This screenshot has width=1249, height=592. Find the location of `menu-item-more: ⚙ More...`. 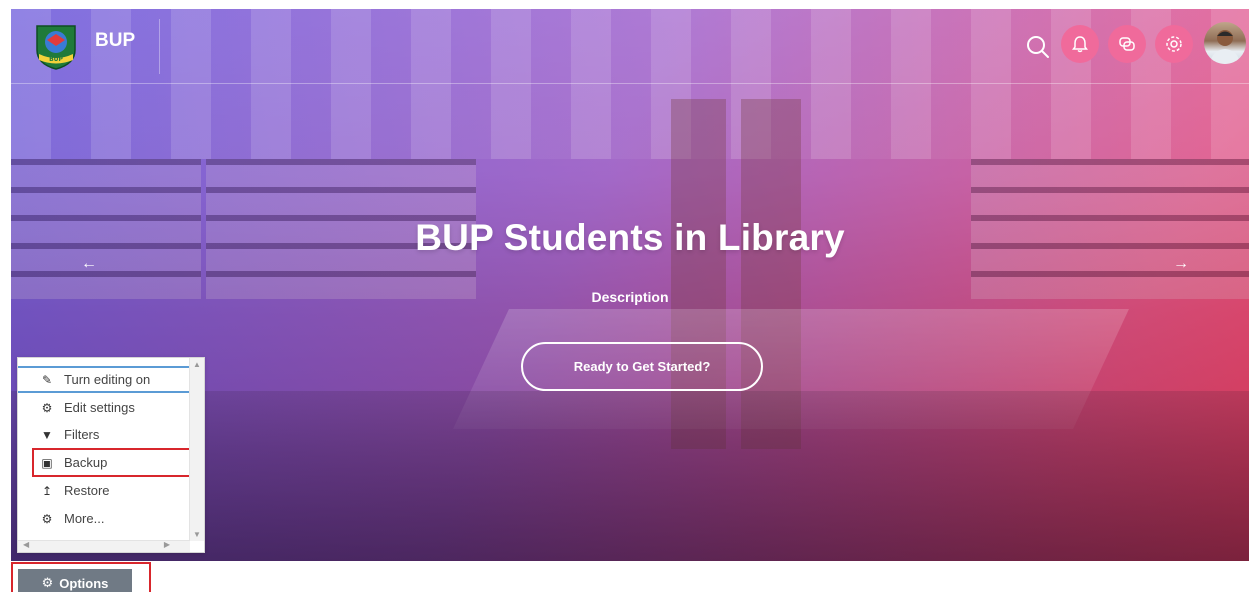

menu-item-more: ⚙ More... is located at coordinates (104, 518).